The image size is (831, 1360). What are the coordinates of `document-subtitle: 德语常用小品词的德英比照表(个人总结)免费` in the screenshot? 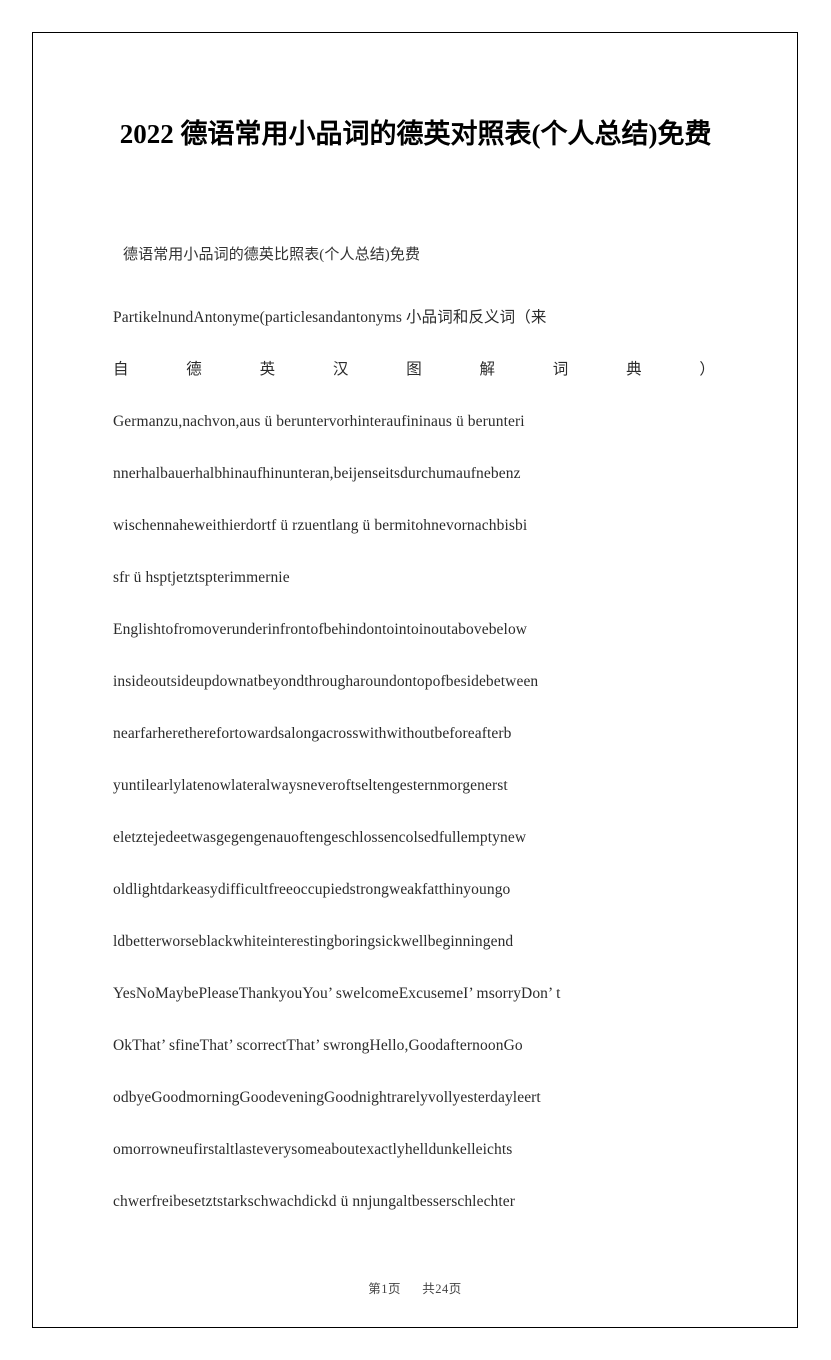 It's located at (272, 255).